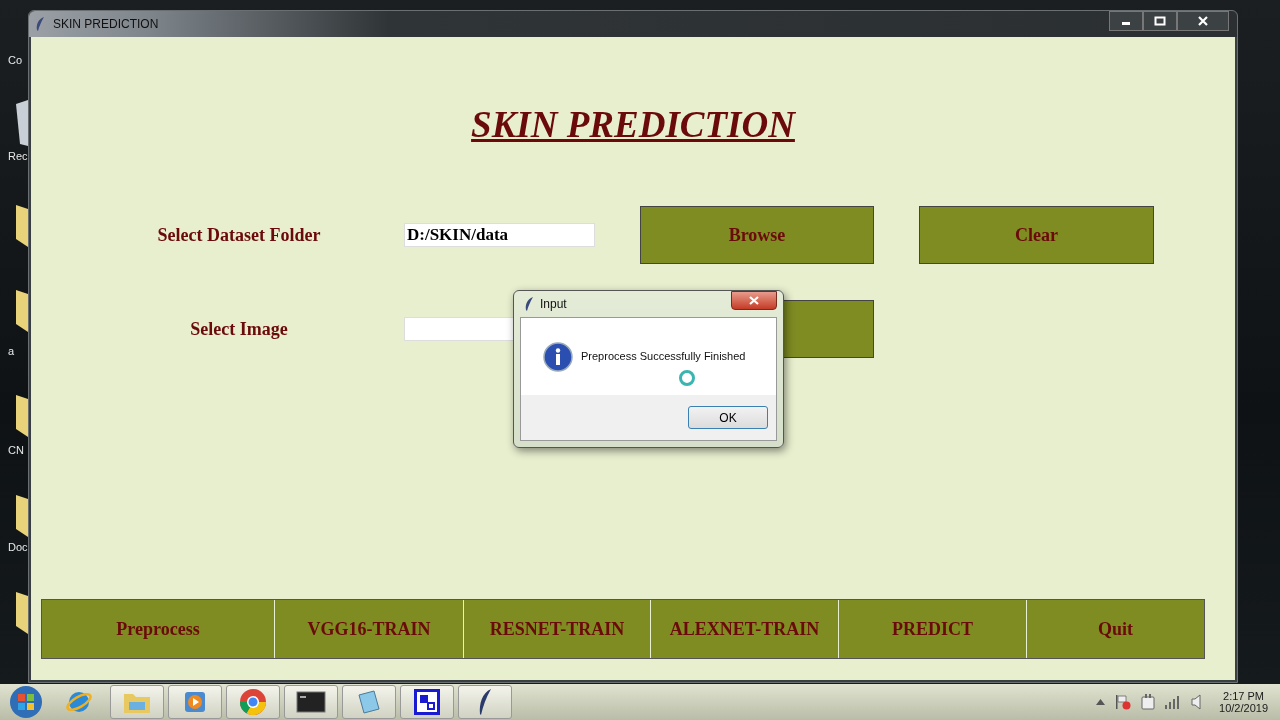 The height and width of the screenshot is (720, 1280). Describe the element at coordinates (687, 378) in the screenshot. I see `loading-icon` at that location.